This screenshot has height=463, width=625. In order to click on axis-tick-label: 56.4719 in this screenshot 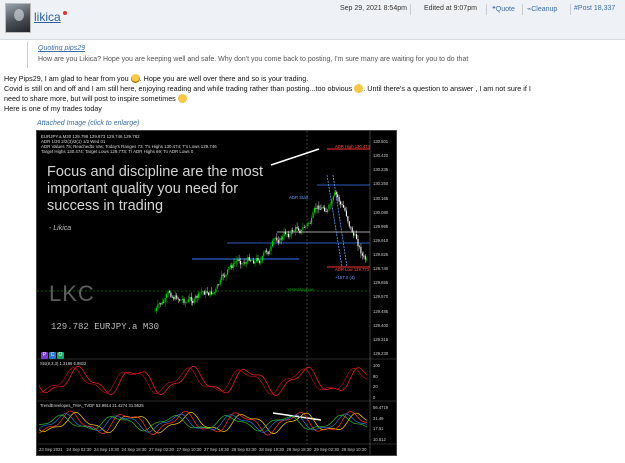, I will do `click(381, 407)`.